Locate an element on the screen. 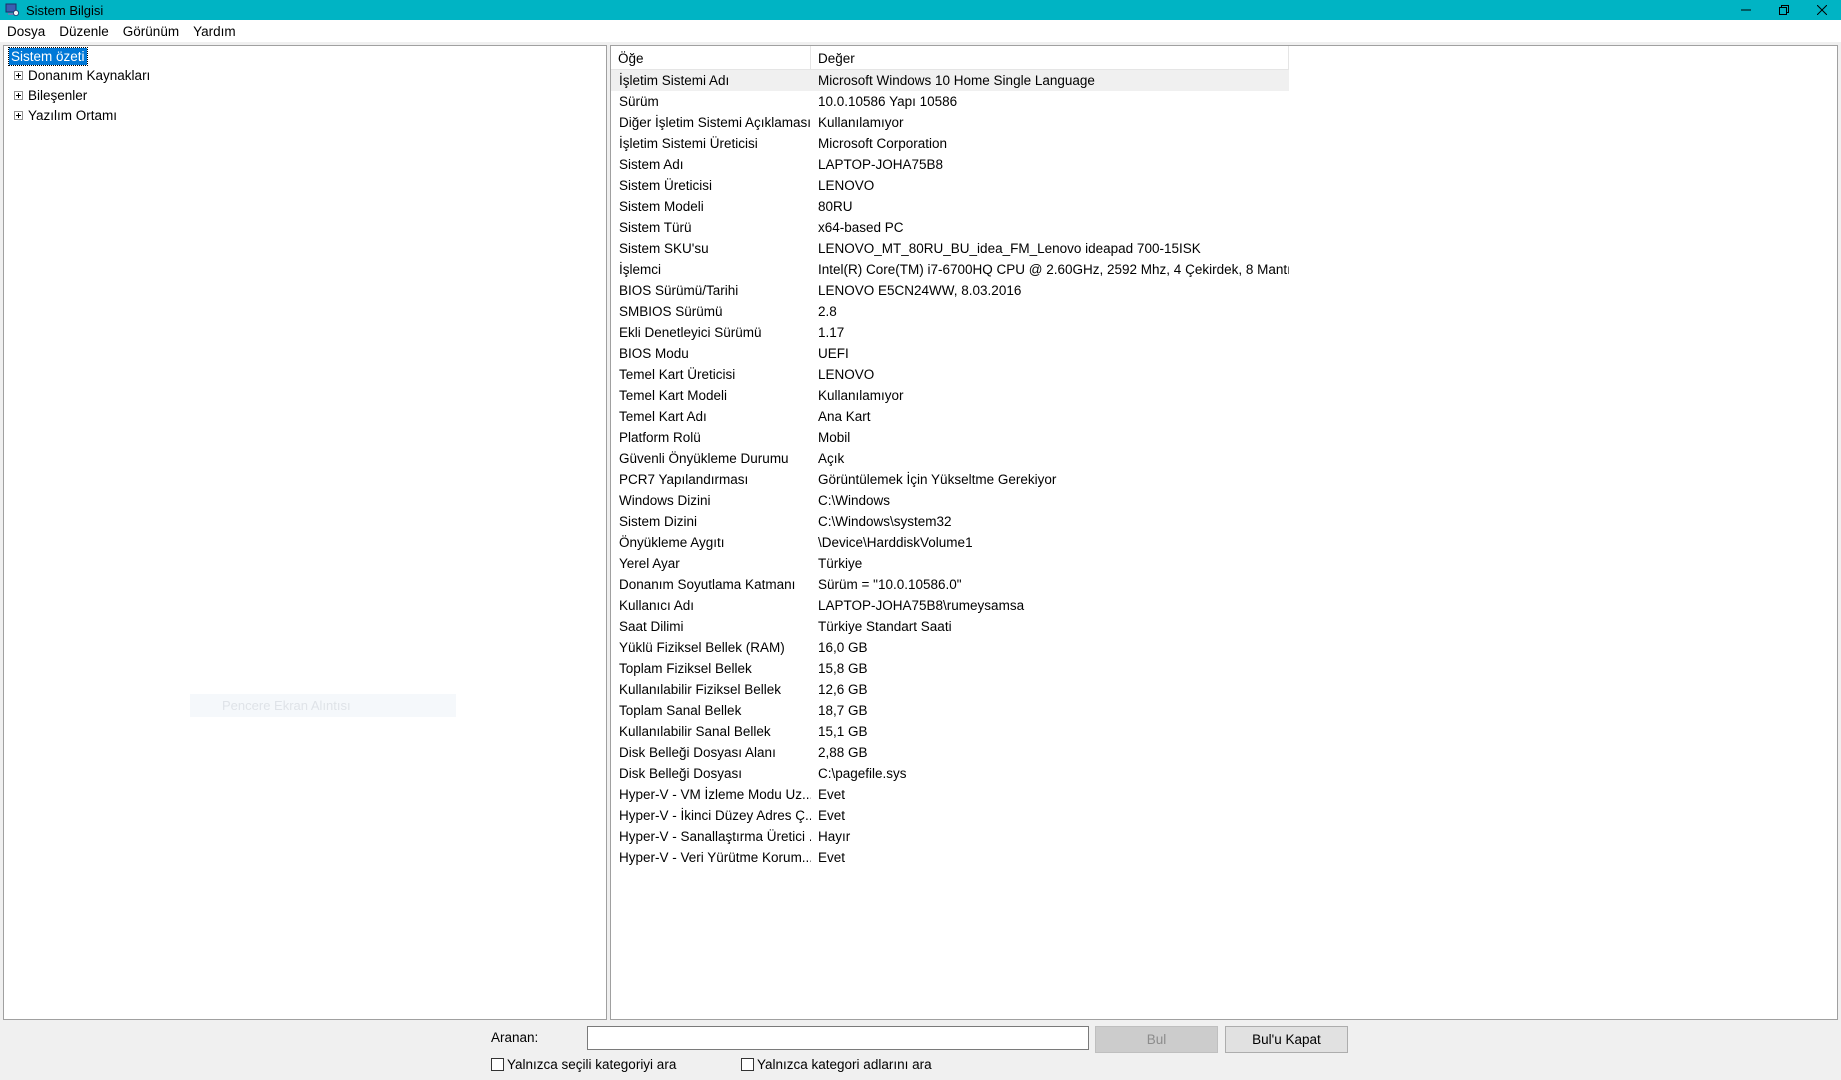 The height and width of the screenshot is (1080, 1841). row-item: Önyükleme Aygıtı is located at coordinates (672, 542).